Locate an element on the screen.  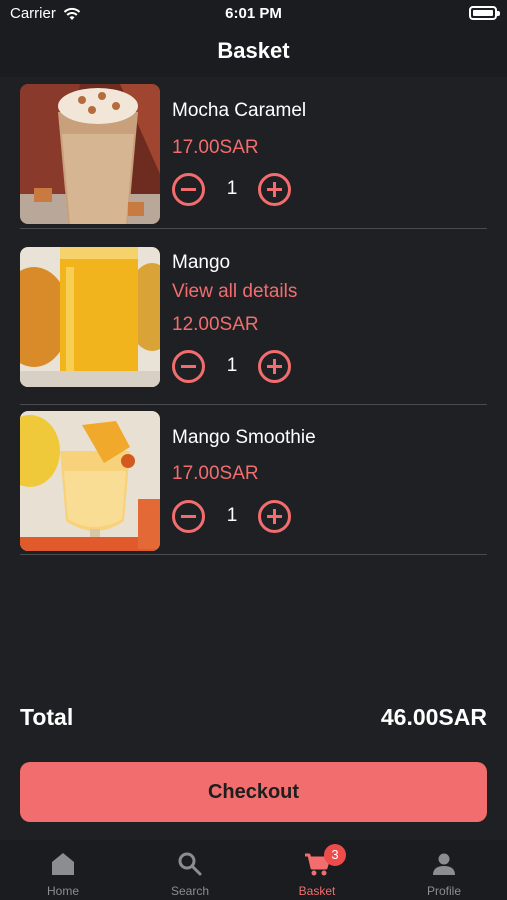
status-bar: Carrier 6:01 PM is located at coordinates (253, 14).